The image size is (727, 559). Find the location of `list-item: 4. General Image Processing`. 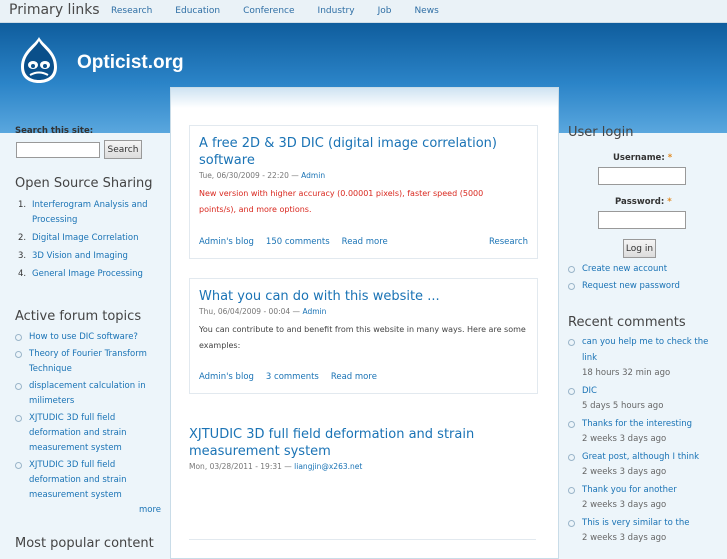

list-item: 4. General Image Processing is located at coordinates (85, 274).